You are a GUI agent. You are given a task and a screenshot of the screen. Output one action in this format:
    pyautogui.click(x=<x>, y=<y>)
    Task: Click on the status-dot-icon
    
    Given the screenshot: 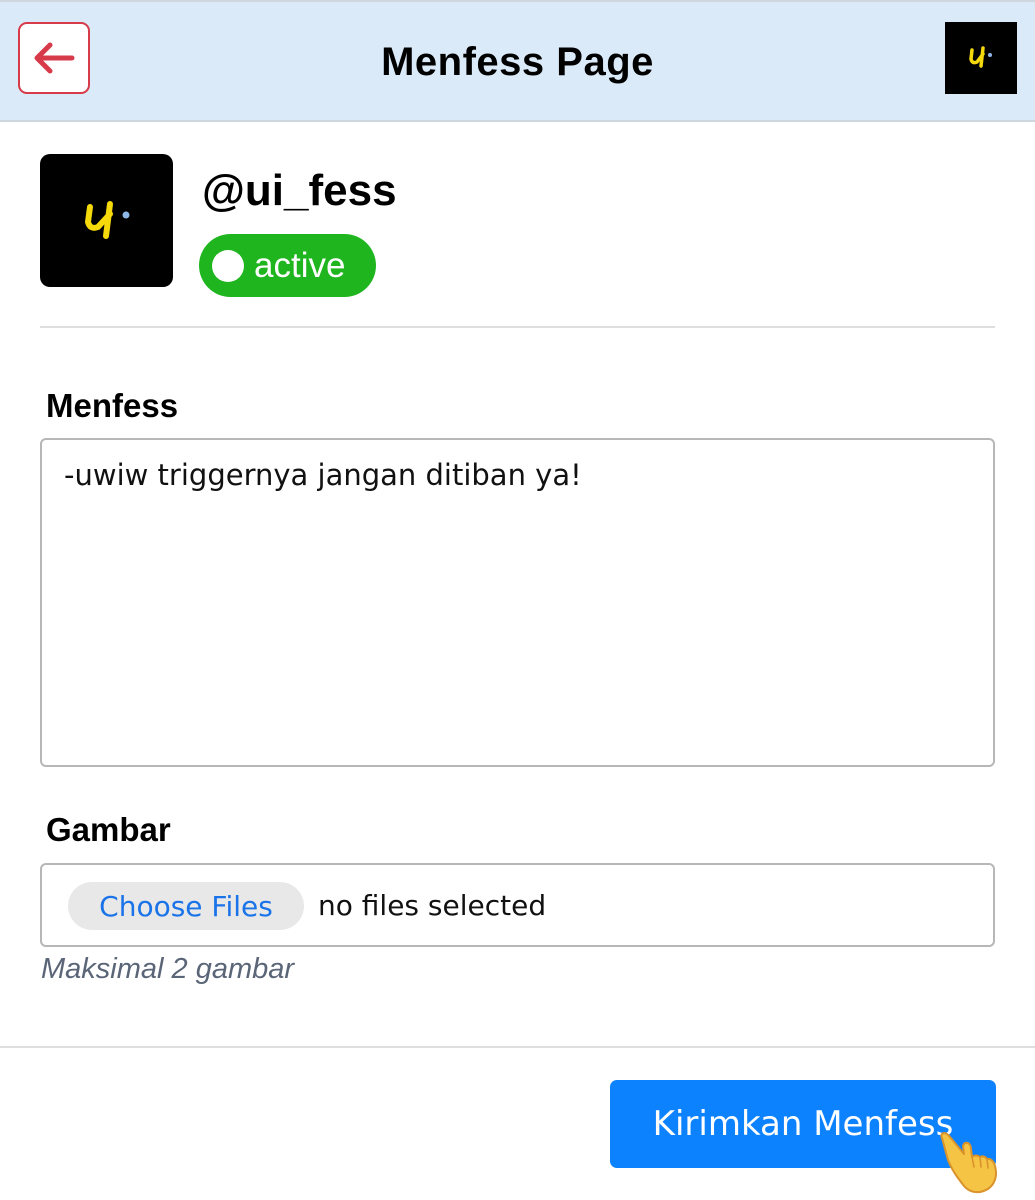 What is the action you would take?
    pyautogui.click(x=228, y=265)
    